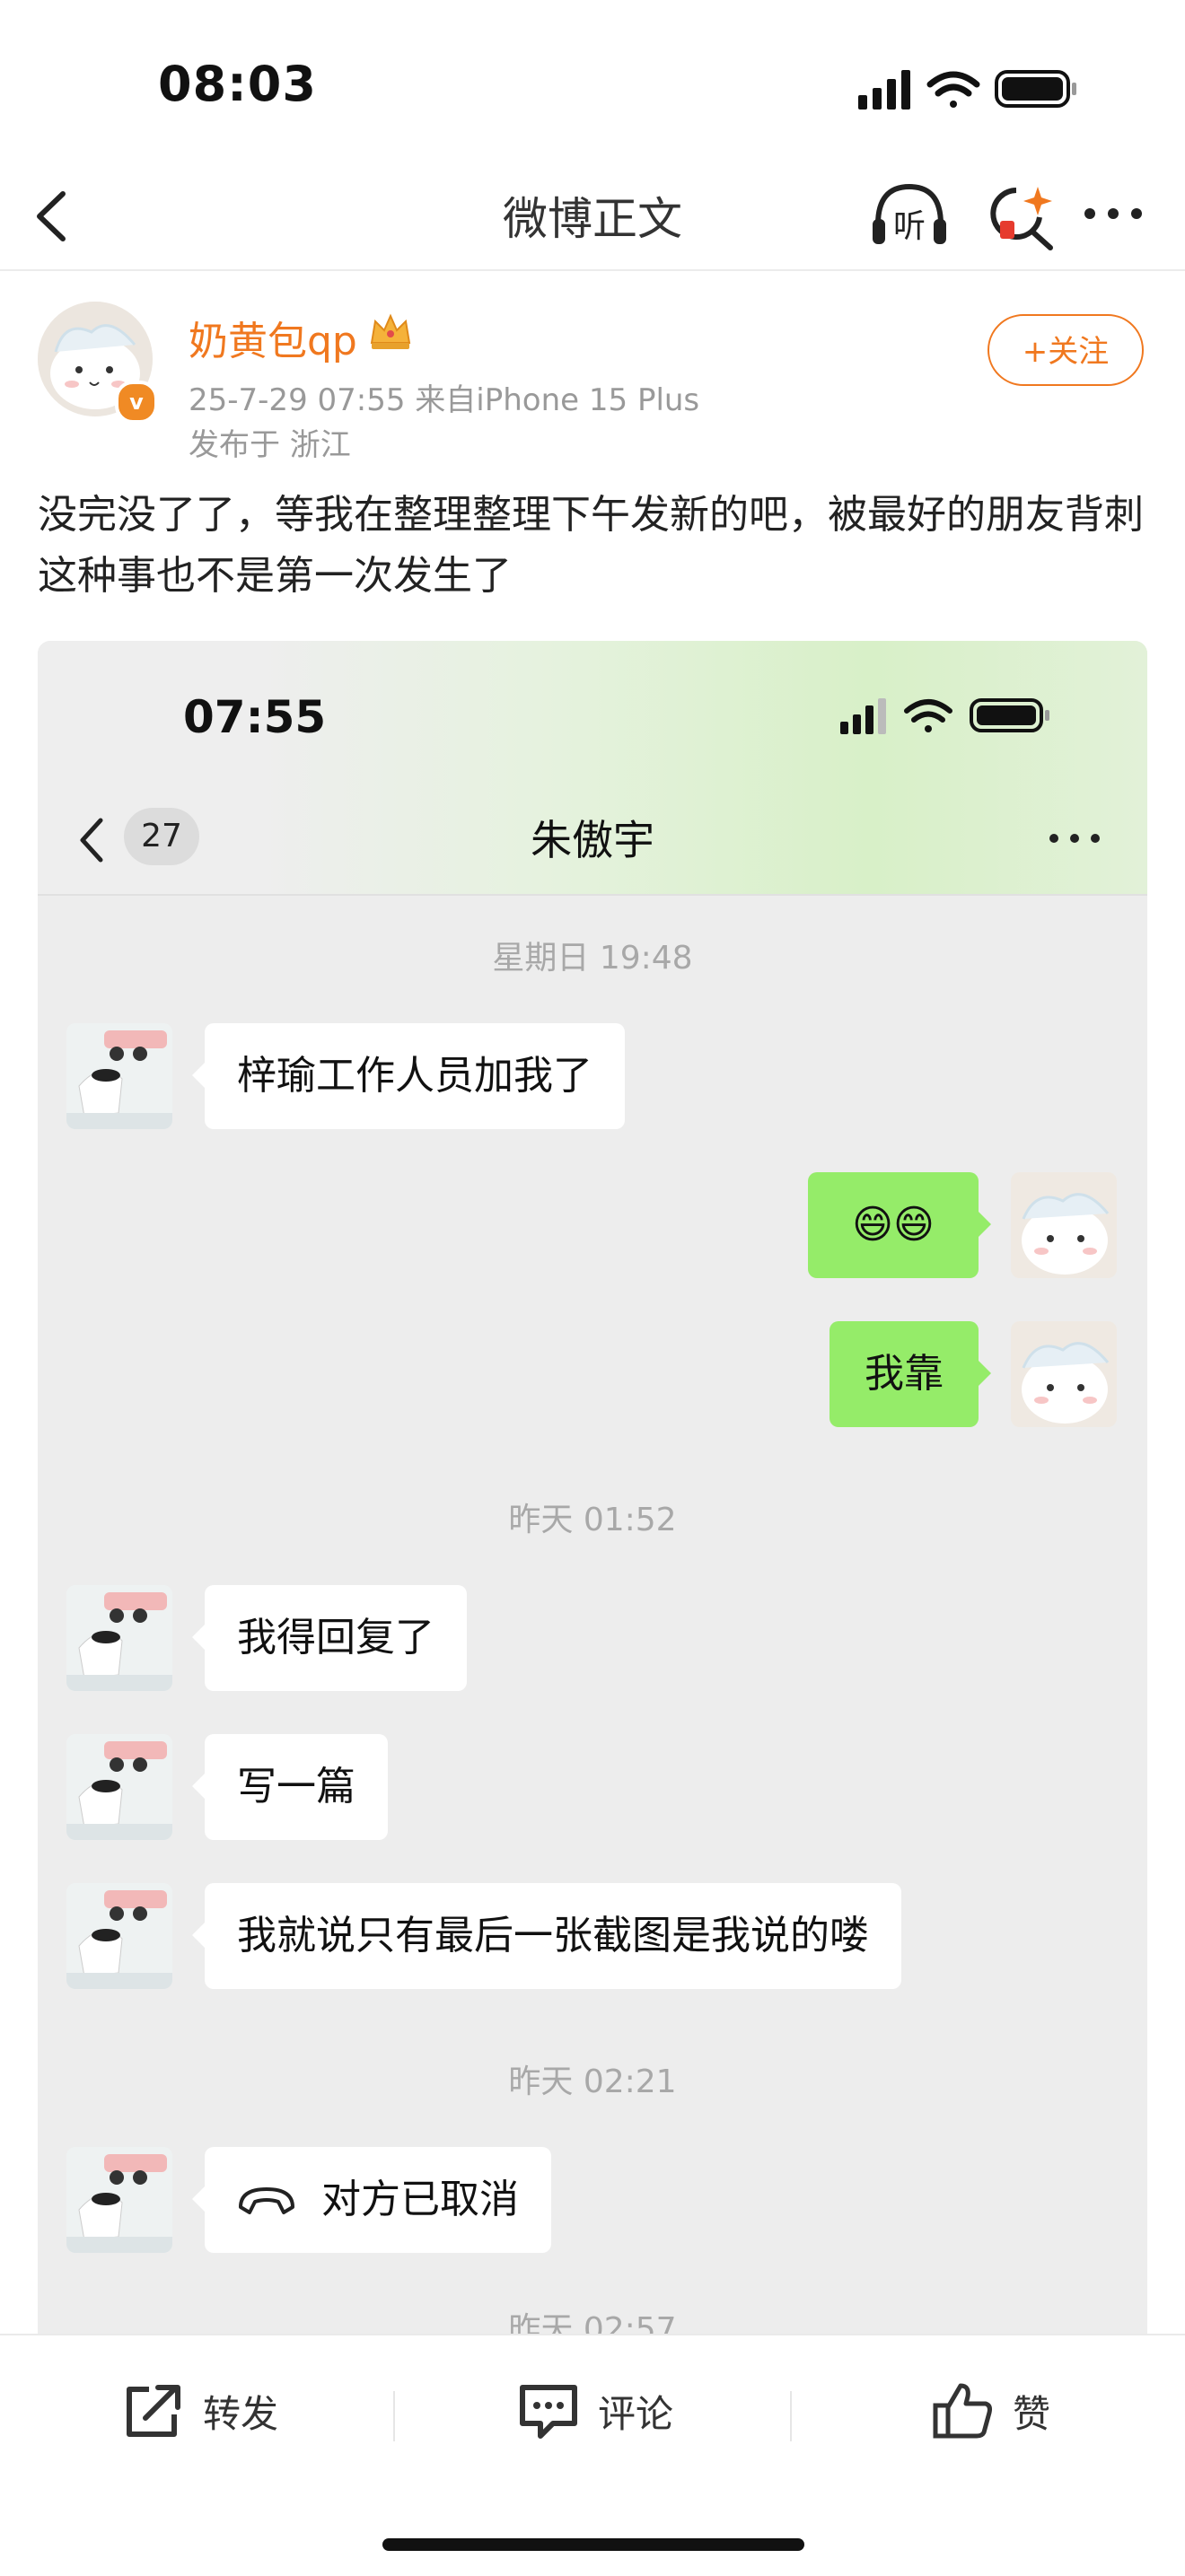 The height and width of the screenshot is (2576, 1185). What do you see at coordinates (910, 1374) in the screenshot?
I see `message-bubble-right: 我靠` at bounding box center [910, 1374].